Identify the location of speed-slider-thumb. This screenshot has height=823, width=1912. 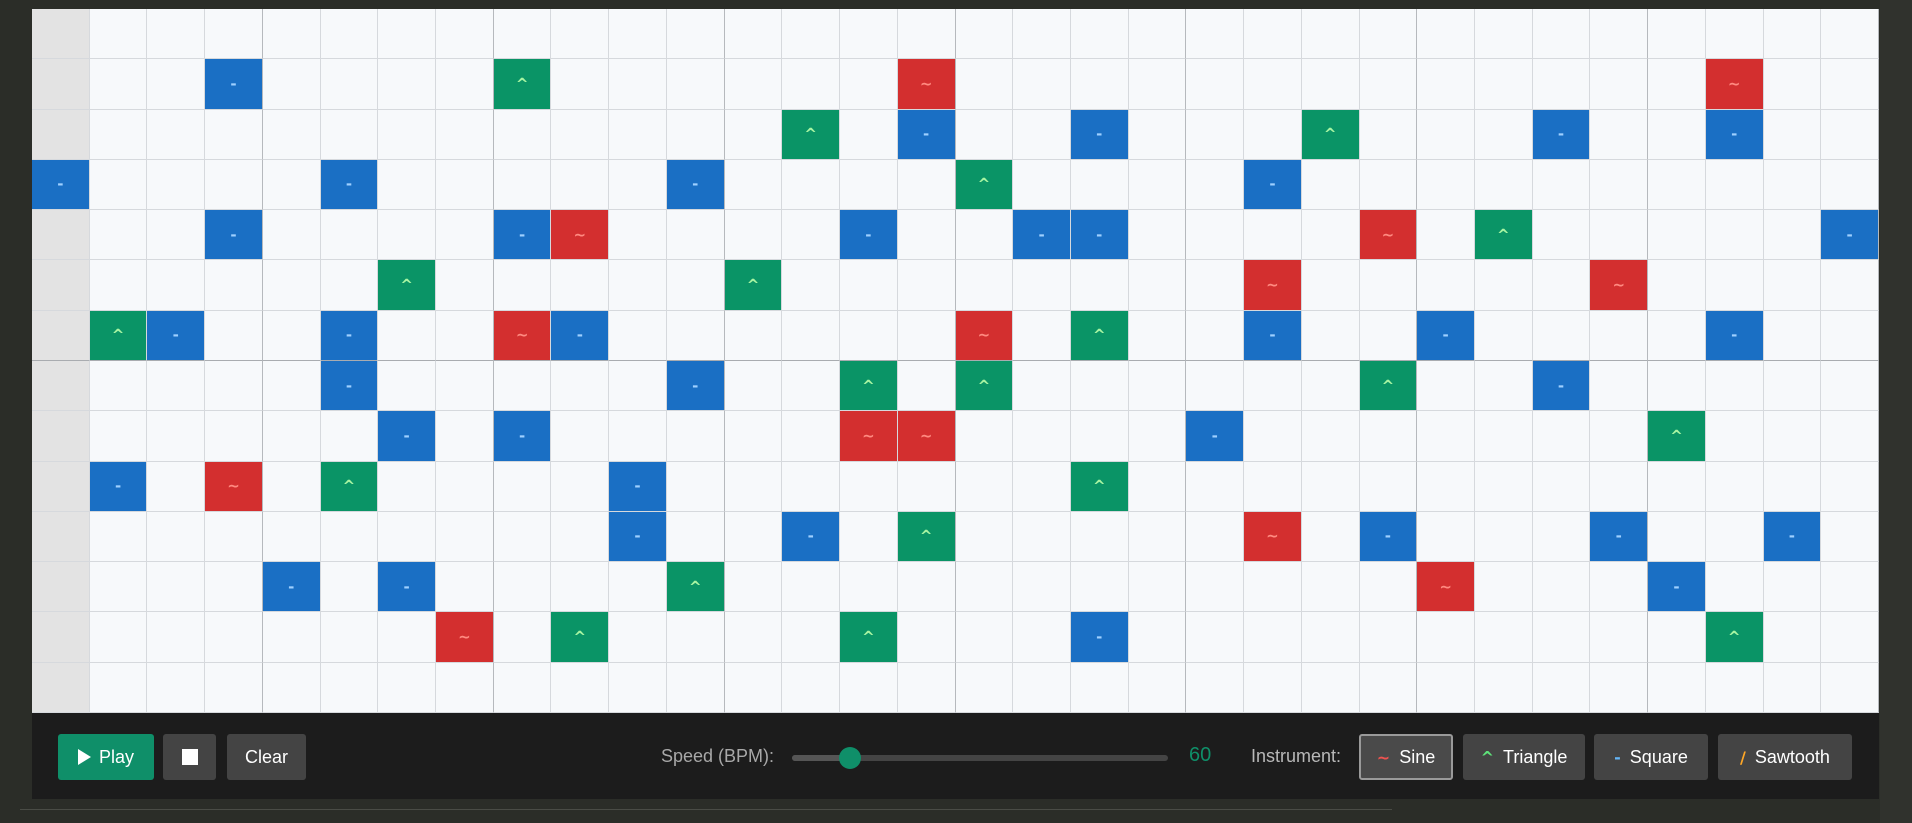
(849, 758).